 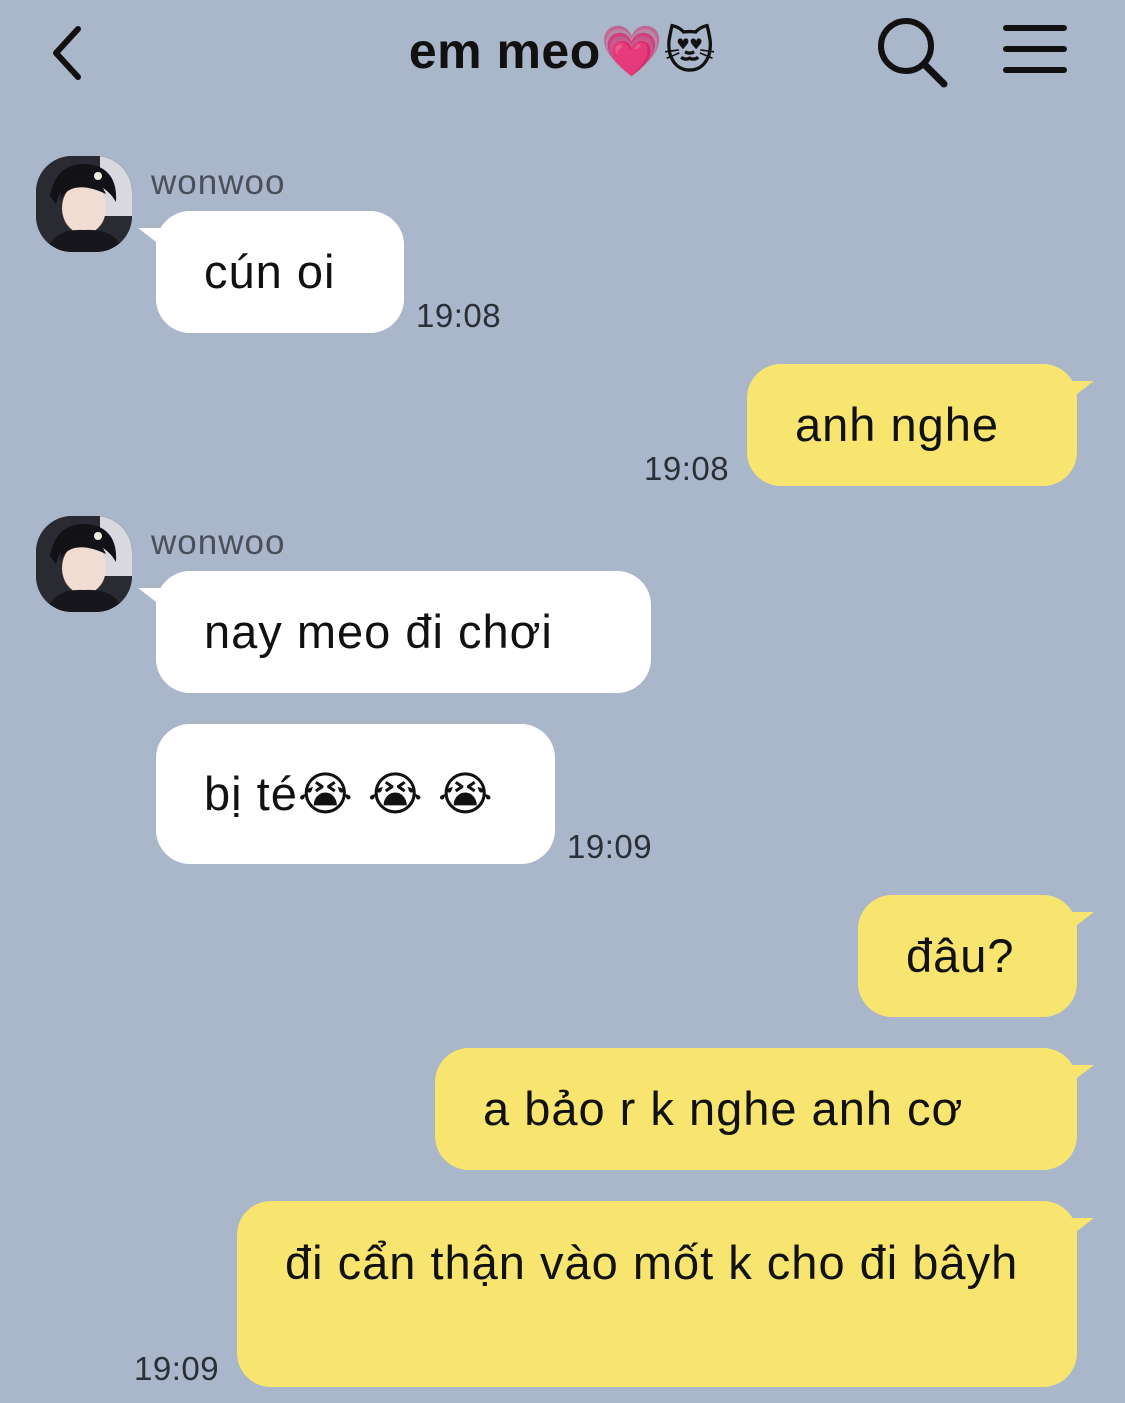 I want to click on hamburger-menu-icon, so click(x=1035, y=49).